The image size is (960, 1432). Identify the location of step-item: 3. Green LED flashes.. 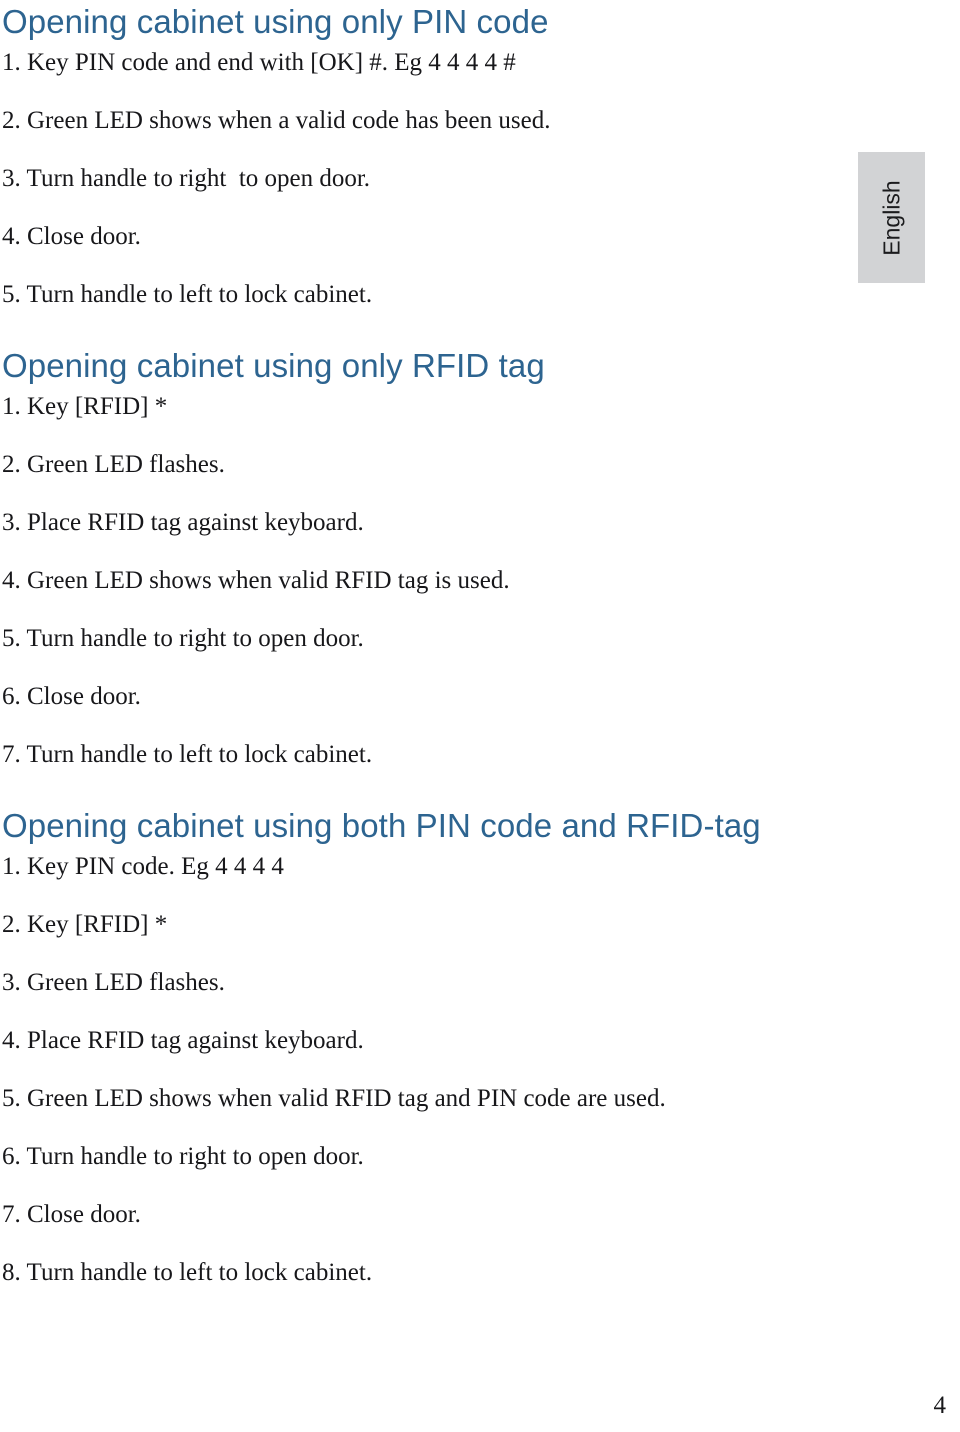
(113, 982).